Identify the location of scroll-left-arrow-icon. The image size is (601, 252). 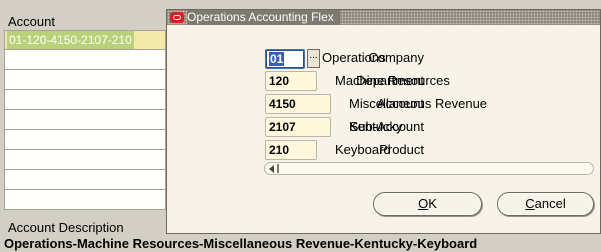
(271, 169).